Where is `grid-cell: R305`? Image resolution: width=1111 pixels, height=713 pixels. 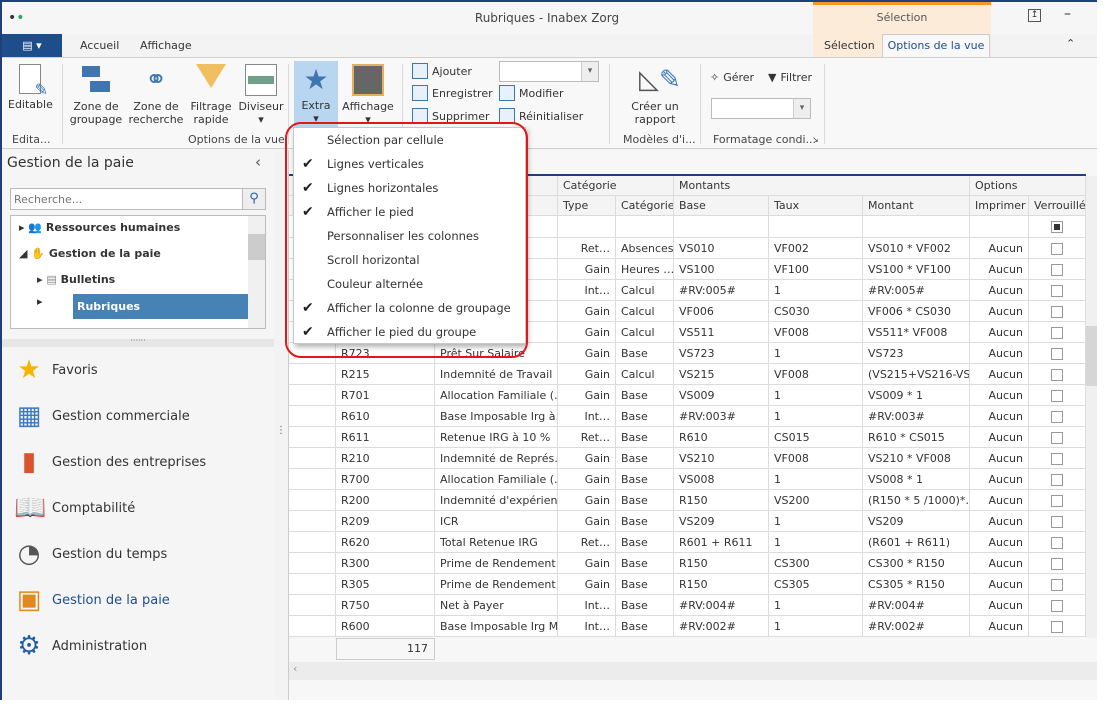
grid-cell: R305 is located at coordinates (385, 584).